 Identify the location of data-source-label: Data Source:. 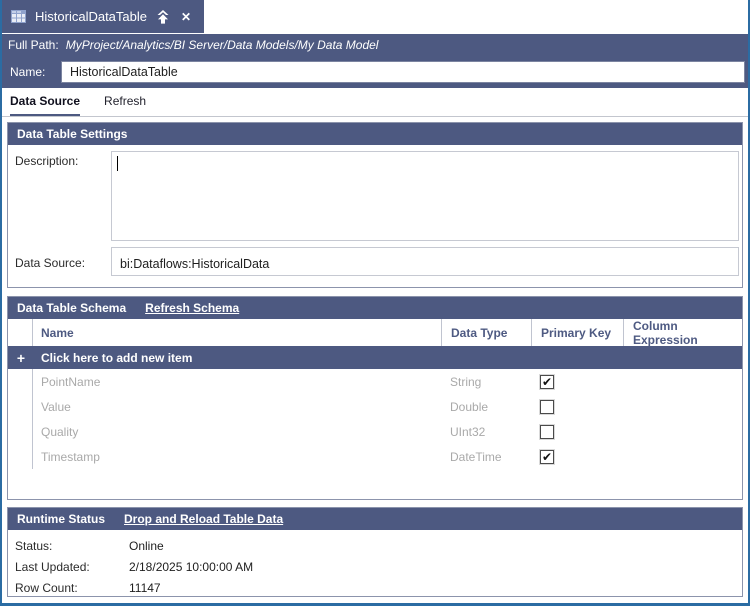
(50, 263).